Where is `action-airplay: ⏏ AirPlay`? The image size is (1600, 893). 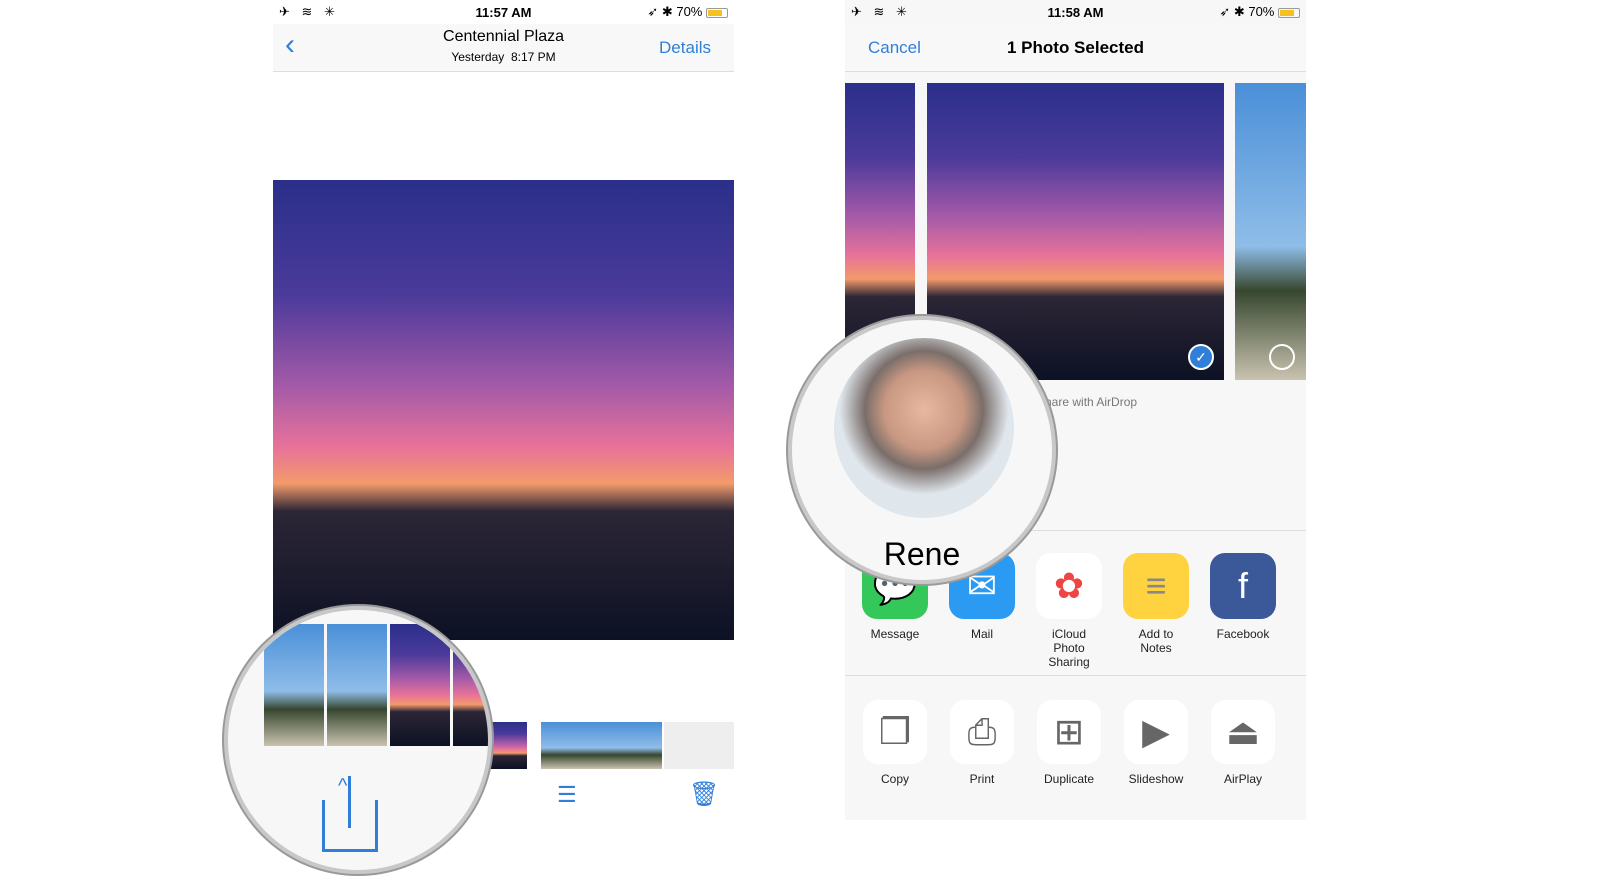 action-airplay: ⏏ AirPlay is located at coordinates (1243, 743).